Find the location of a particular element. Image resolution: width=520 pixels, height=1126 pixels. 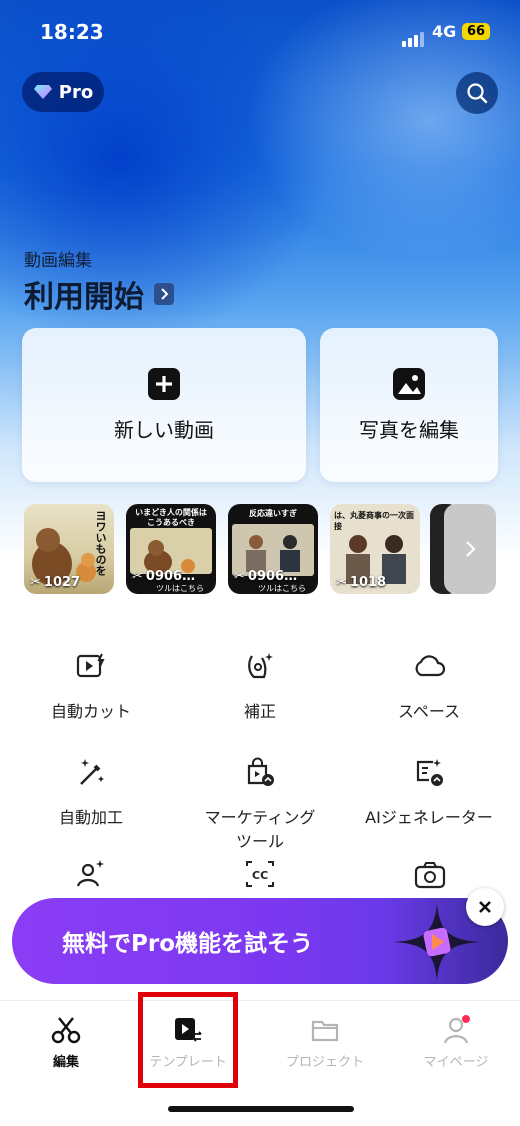

tool-retouch: 補正 is located at coordinates (260, 685).